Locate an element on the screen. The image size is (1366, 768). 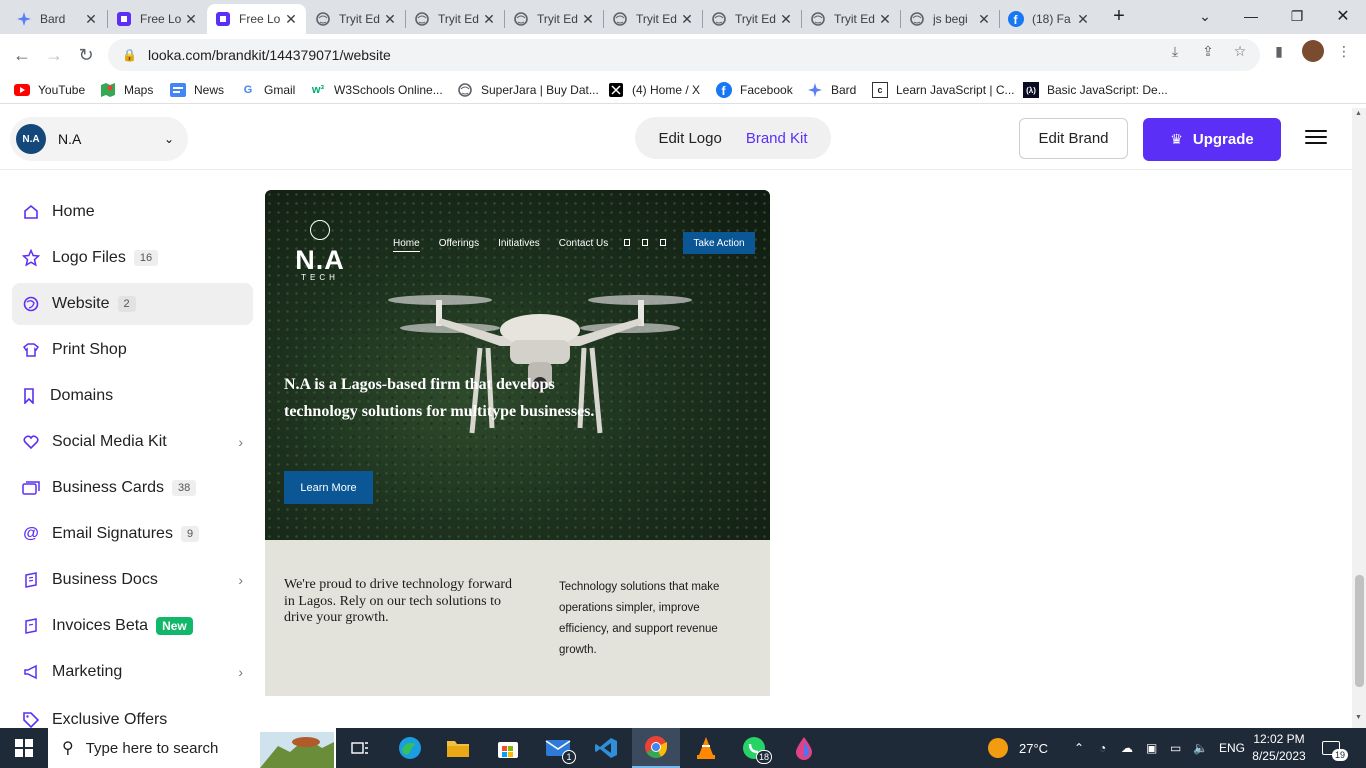
weather-widget: 27°C is located at coordinates (1018, 748).